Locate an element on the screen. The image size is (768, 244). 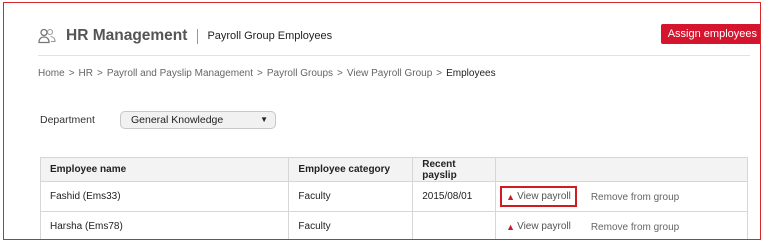
users-icon is located at coordinates (47, 36).